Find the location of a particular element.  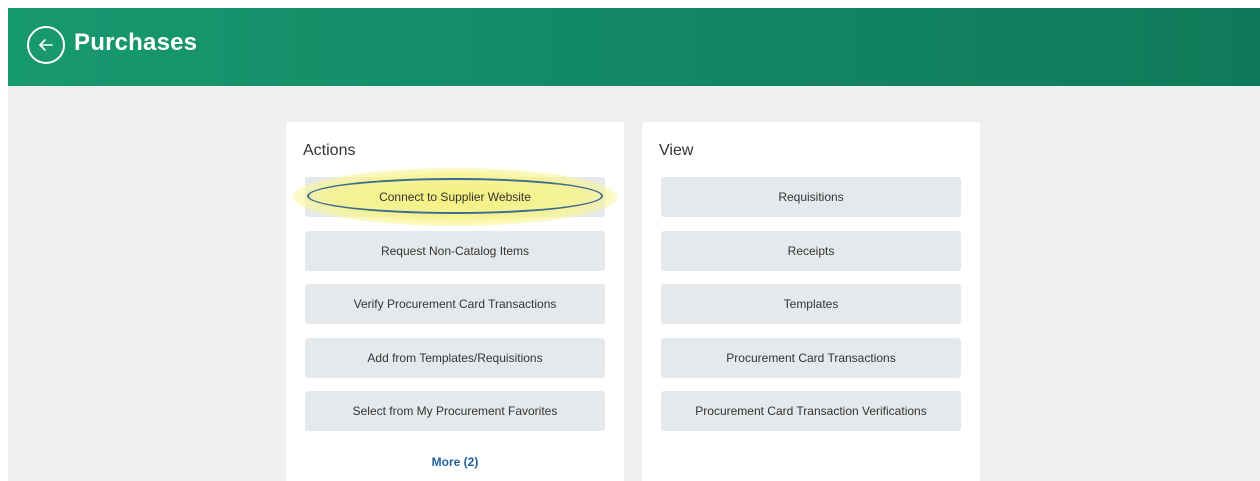

button-label: Templates is located at coordinates (811, 304).